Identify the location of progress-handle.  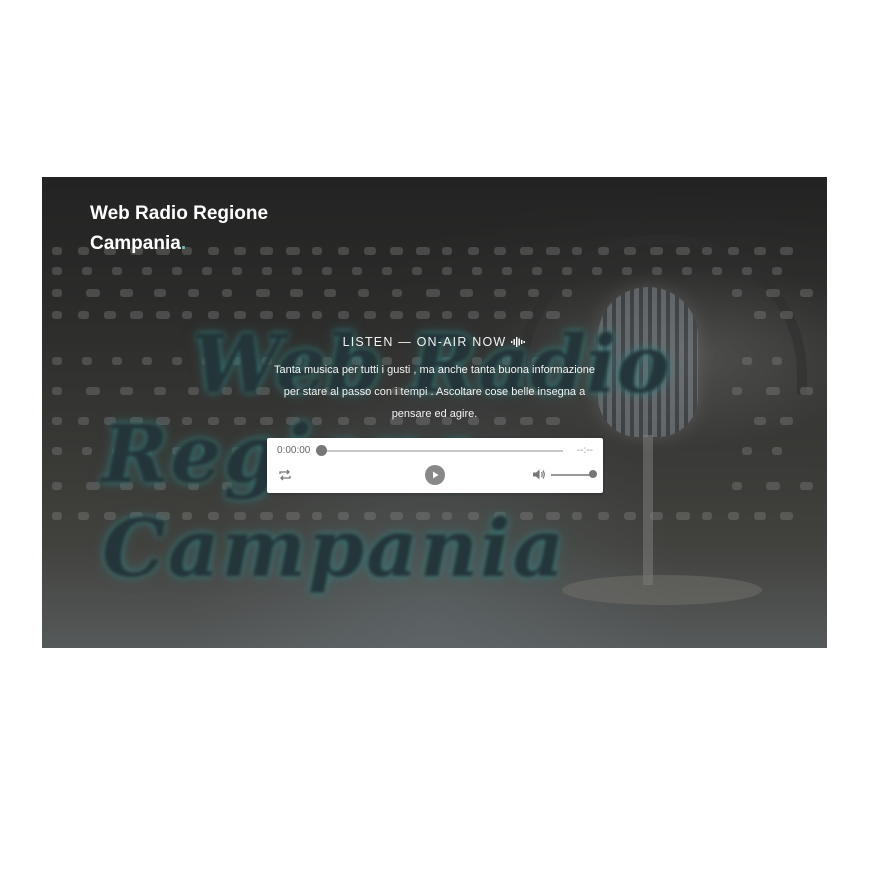
(321, 450).